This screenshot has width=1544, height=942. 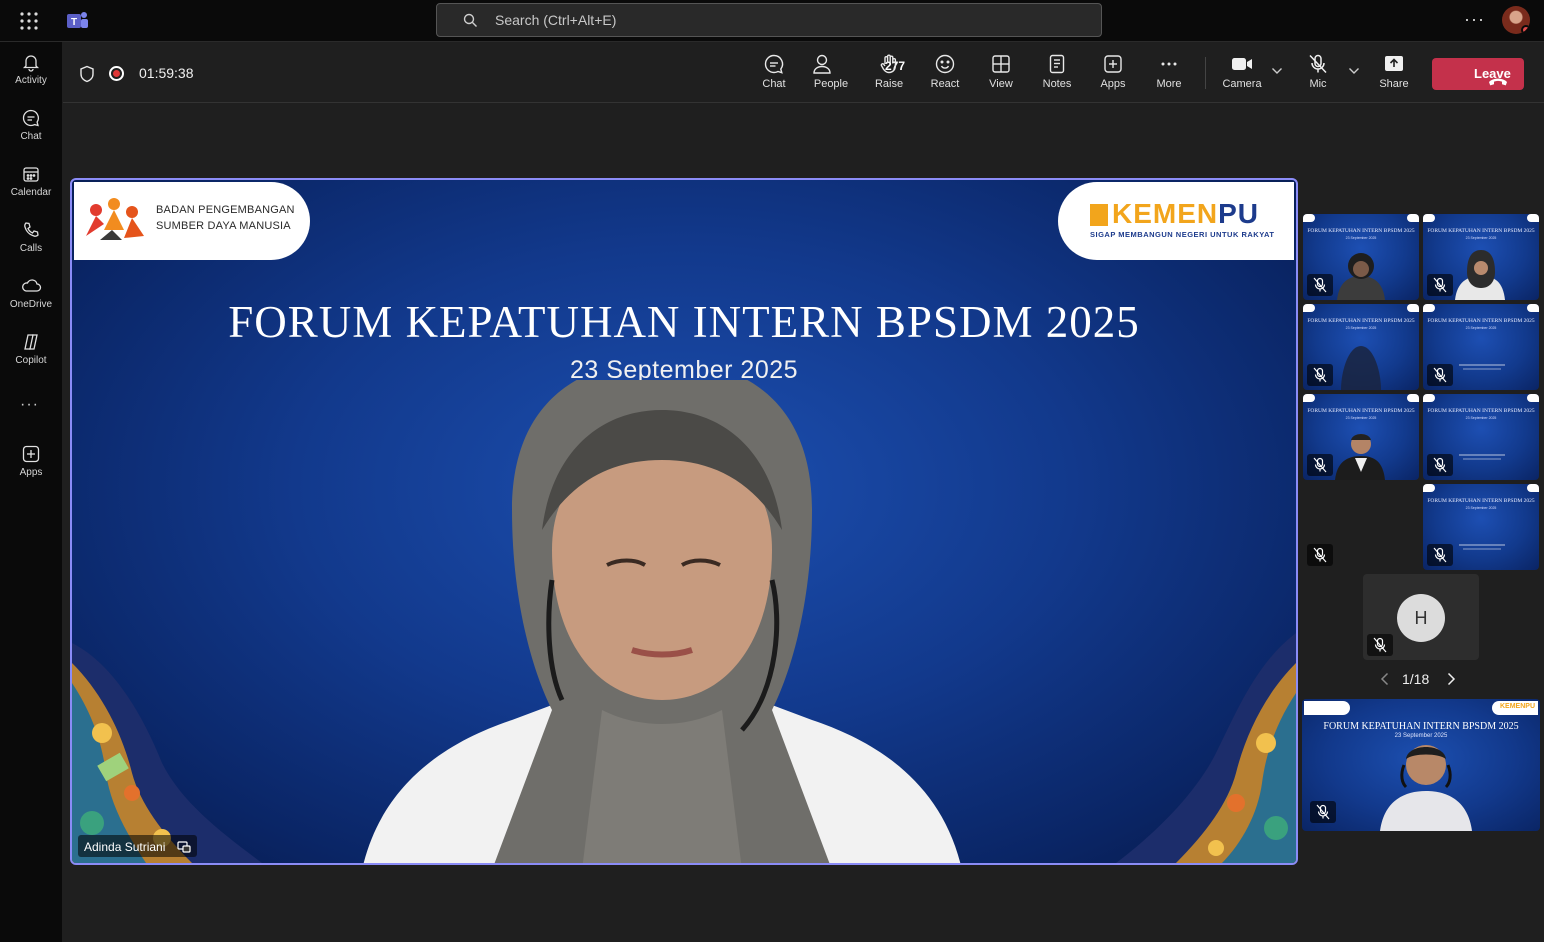 I want to click on bpsdm-logo-line1: BADAN PENGEMBANGAN, so click(x=225, y=210).